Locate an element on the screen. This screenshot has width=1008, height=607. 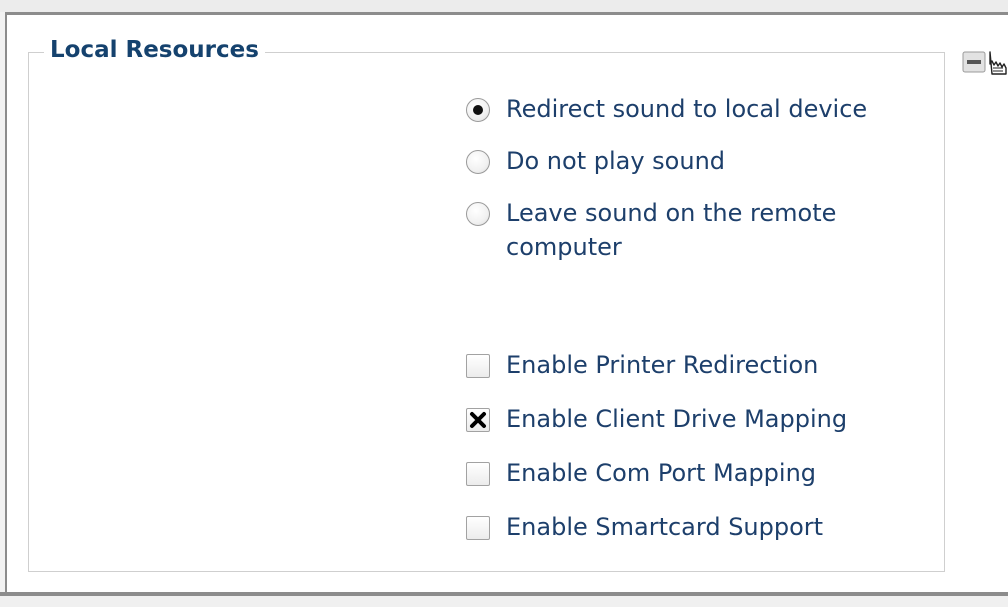
top-panel-band is located at coordinates (504, 6).